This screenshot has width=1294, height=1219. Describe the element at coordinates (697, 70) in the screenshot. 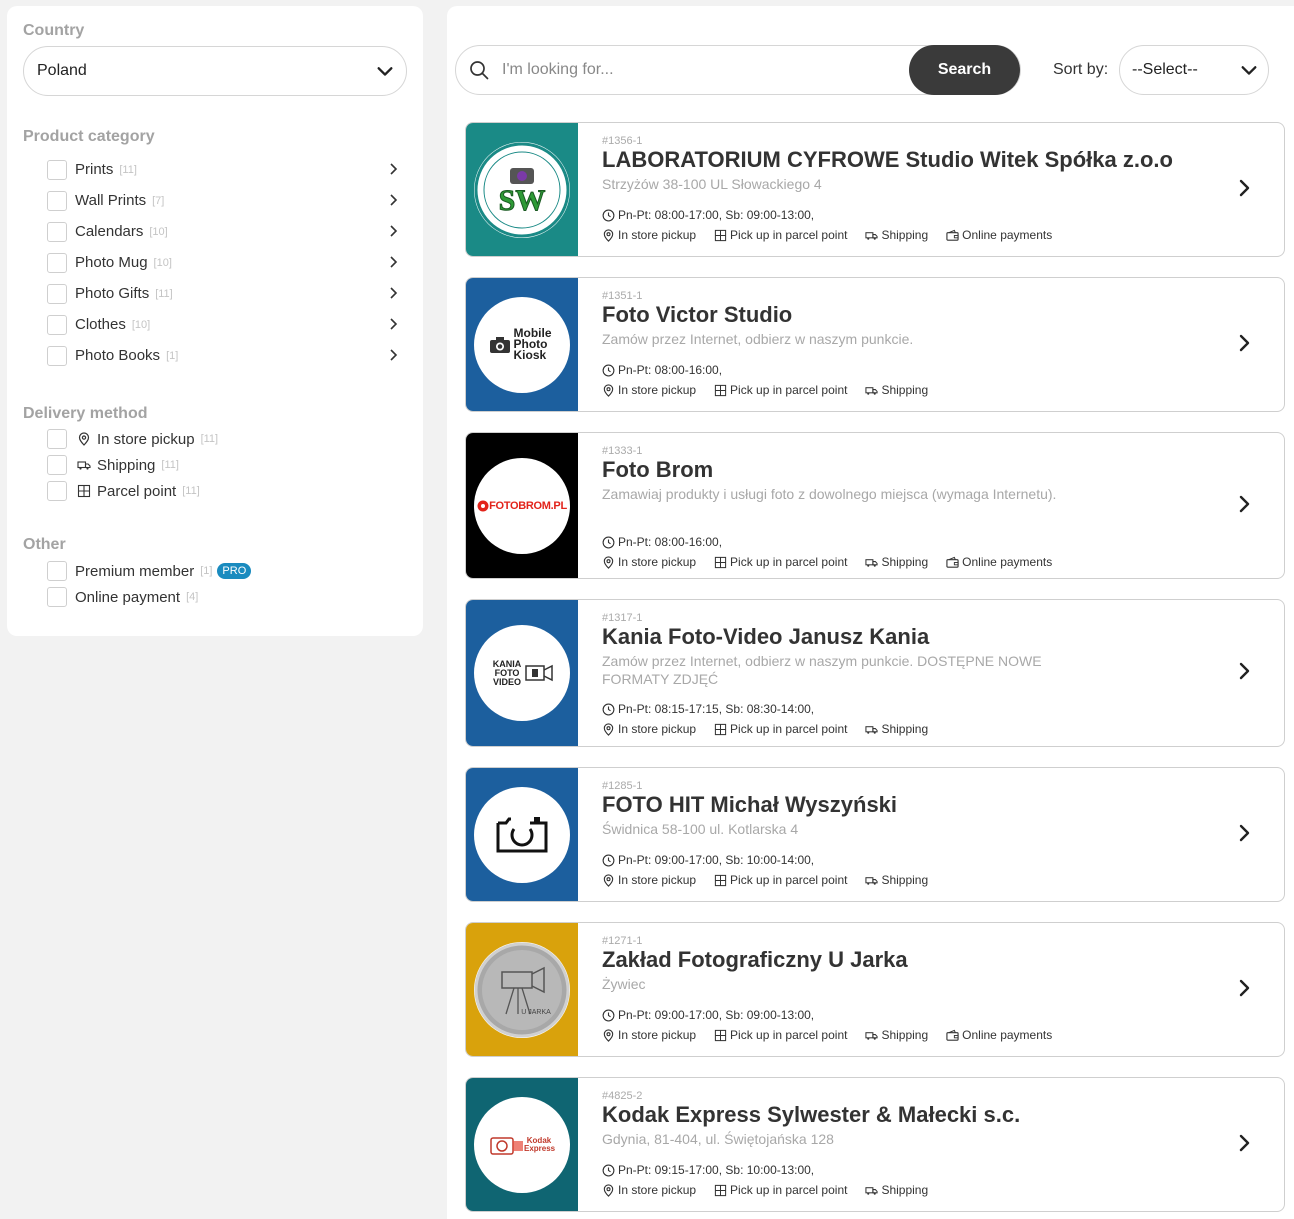

I see `search-input` at that location.